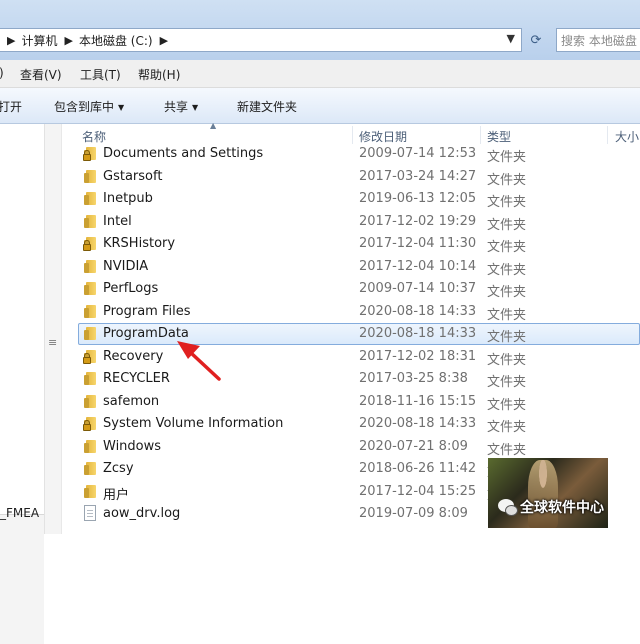 This screenshot has height=644, width=640. What do you see at coordinates (116, 495) in the screenshot?
I see `file-name: 用户` at bounding box center [116, 495].